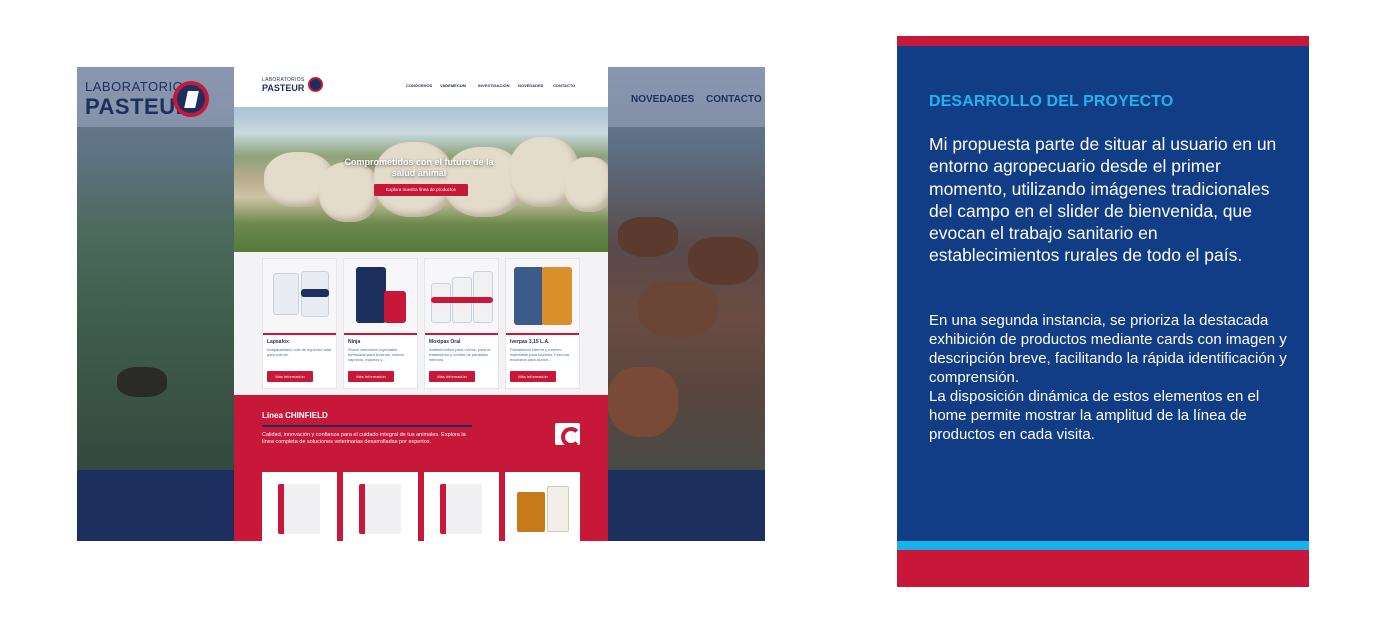 The image size is (1400, 625). Describe the element at coordinates (155, 268) in the screenshot. I see `field-photo-left` at that location.